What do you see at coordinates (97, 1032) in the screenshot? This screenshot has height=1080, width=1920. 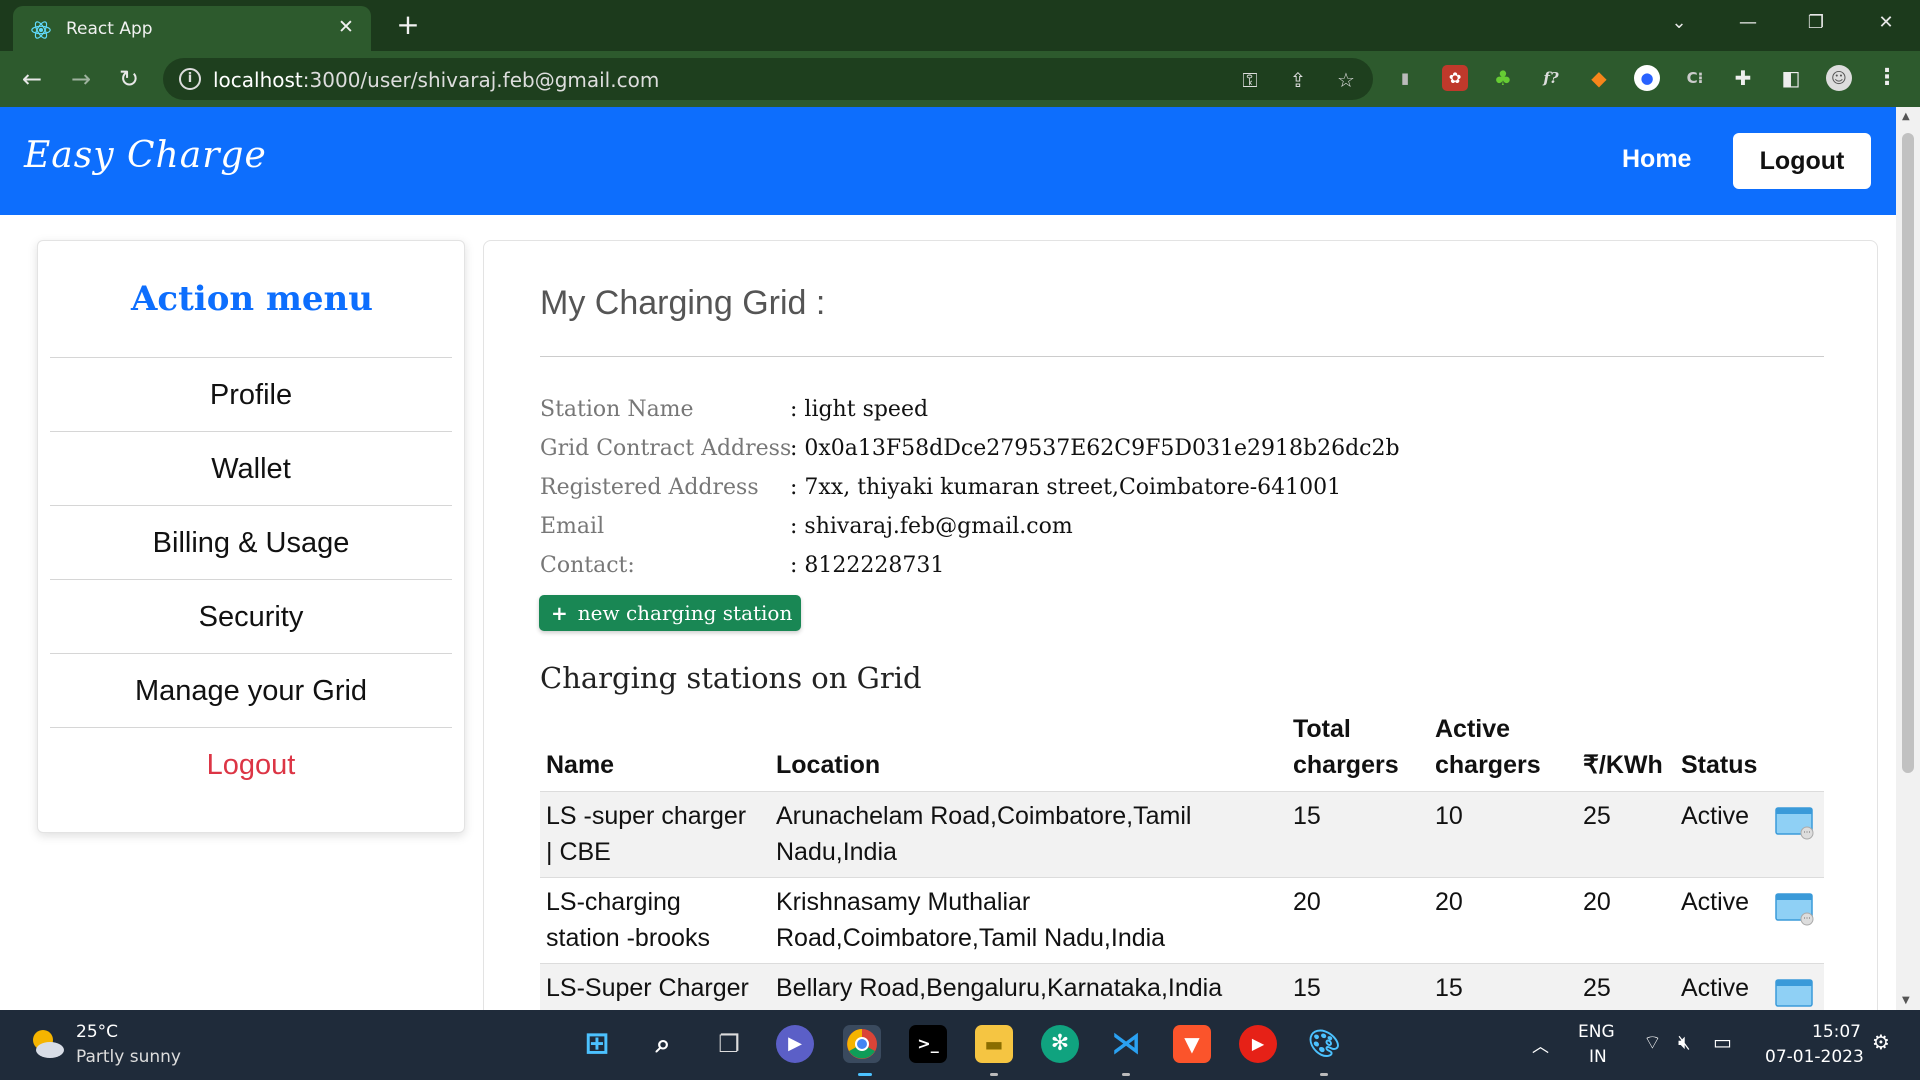 I see `weather-temperature: 25°C` at bounding box center [97, 1032].